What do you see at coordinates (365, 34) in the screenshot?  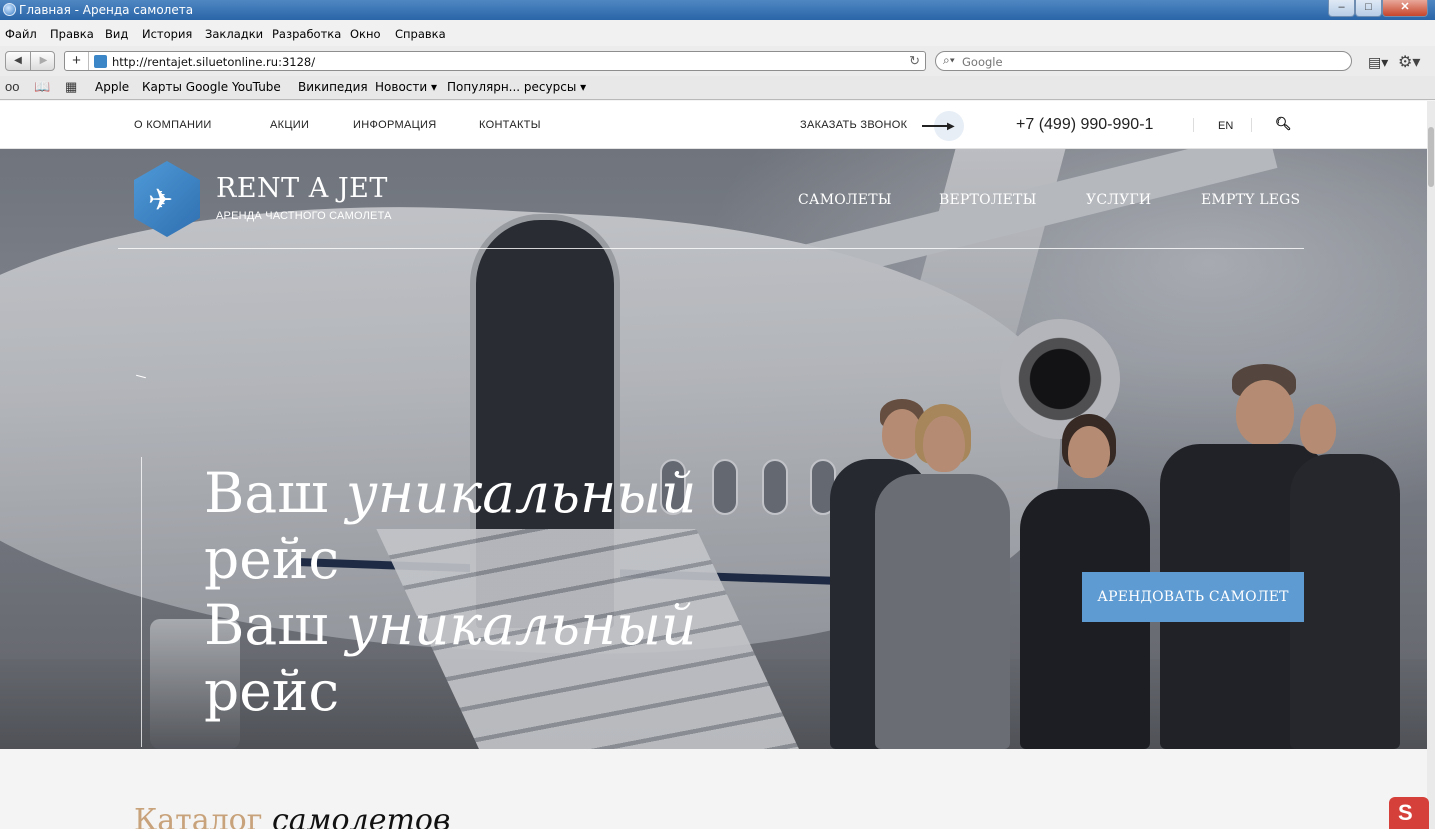 I see `menu-window: Окно` at bounding box center [365, 34].